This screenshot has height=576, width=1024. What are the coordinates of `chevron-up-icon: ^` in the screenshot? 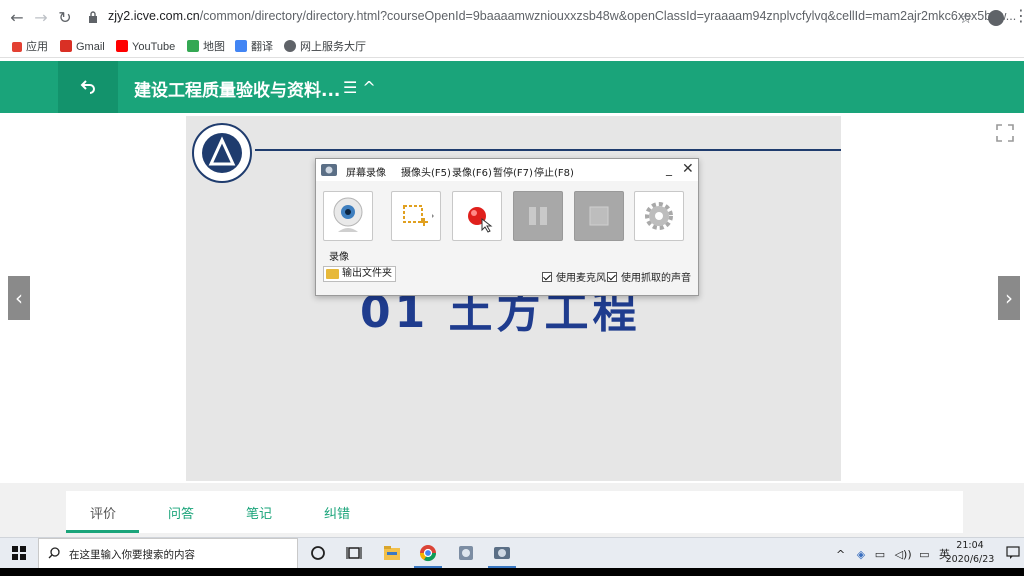 It's located at (840, 554).